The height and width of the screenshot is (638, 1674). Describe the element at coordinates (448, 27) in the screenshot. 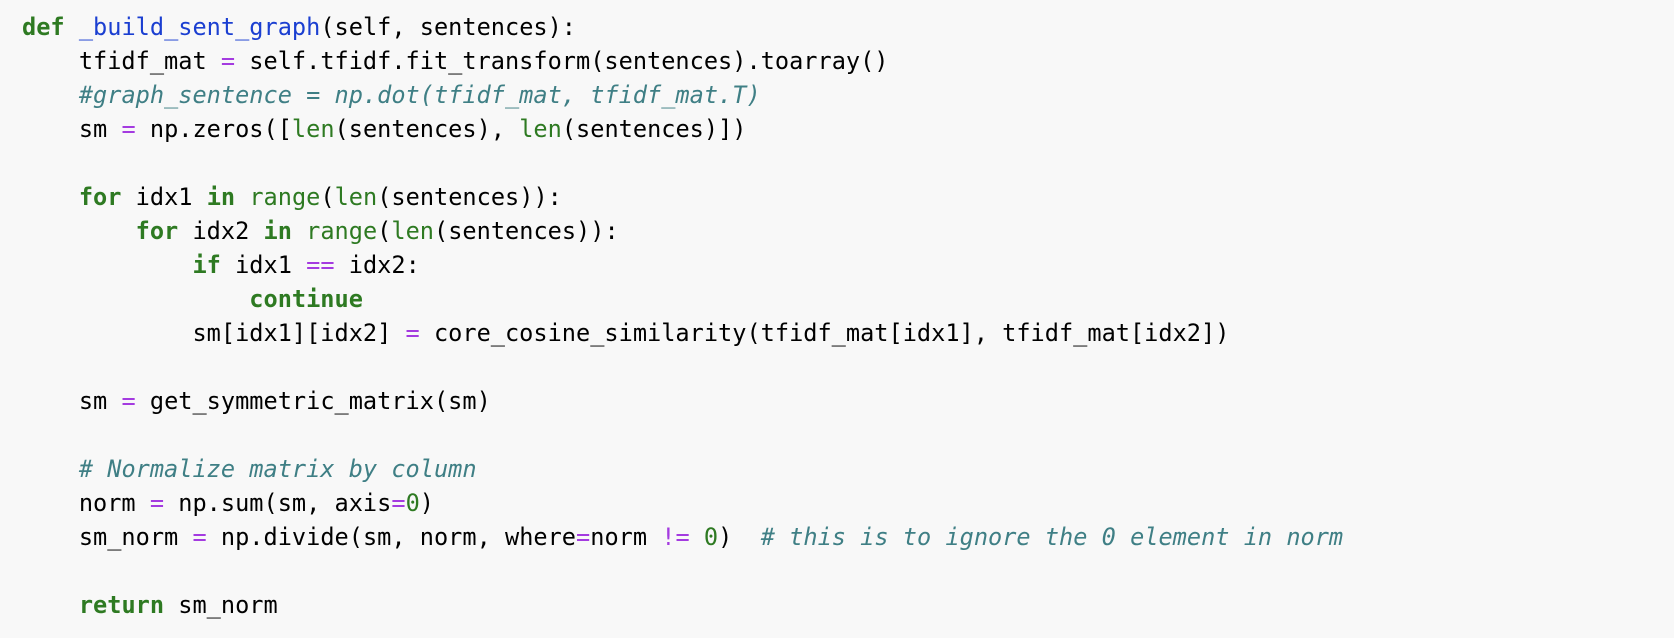

I see `code-token-default: (self, sentences):` at that location.